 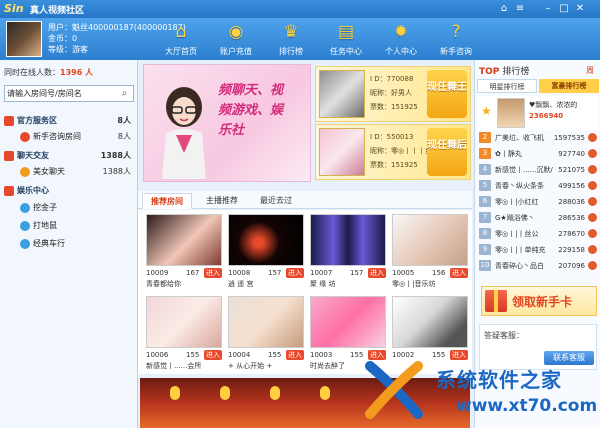 I want to click on home-icon: ⌂, so click(x=504, y=8).